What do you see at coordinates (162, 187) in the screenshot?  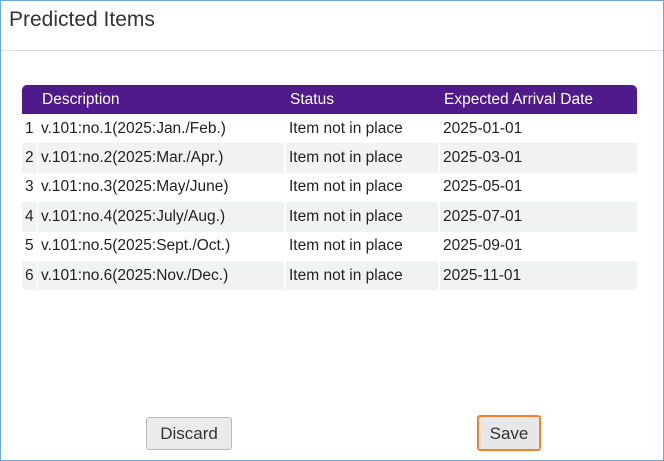 I see `row-description: v.101:no.3(2025:May/June)` at bounding box center [162, 187].